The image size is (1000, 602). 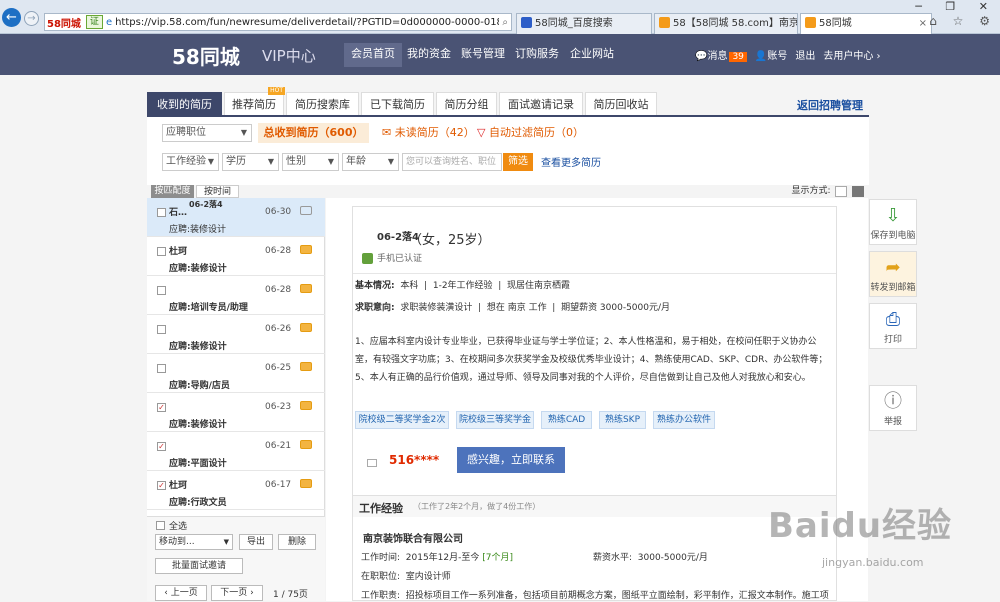 I want to click on mail-icon: ✉, so click(x=387, y=132).